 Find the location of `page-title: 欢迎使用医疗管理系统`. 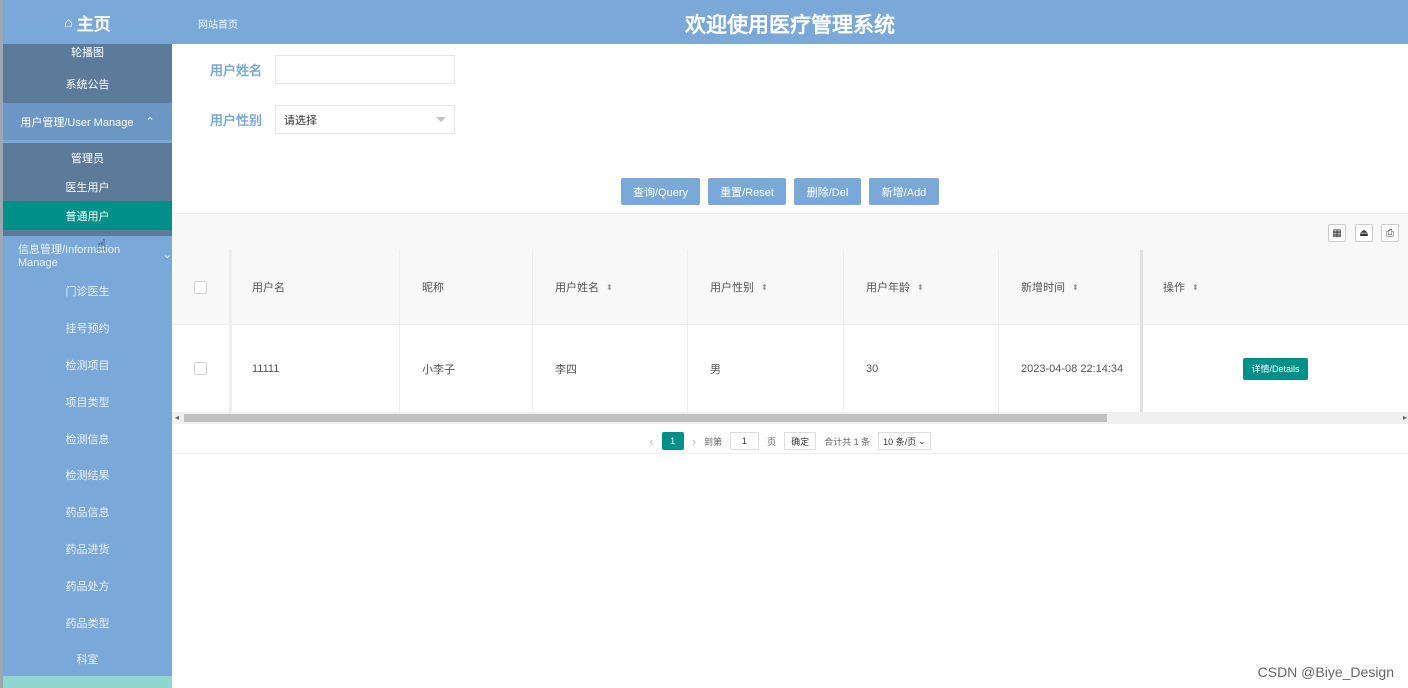

page-title: 欢迎使用医疗管理系统 is located at coordinates (790, 25).